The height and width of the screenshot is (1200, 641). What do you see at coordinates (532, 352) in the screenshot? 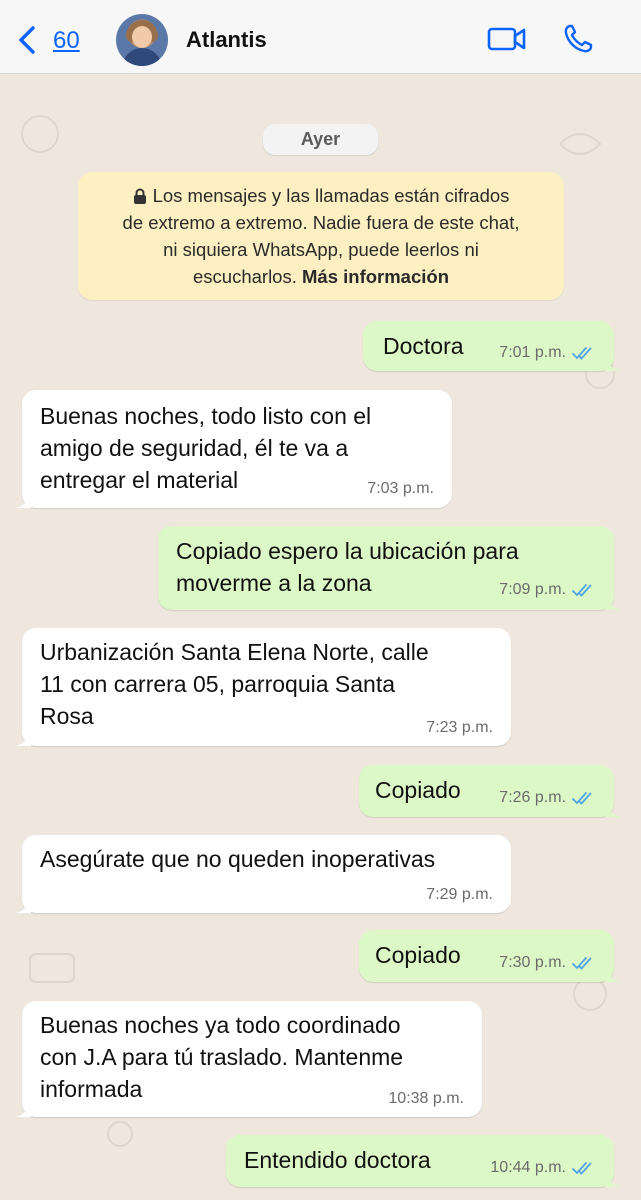
I see `message-time: 7:01 p.m.` at bounding box center [532, 352].